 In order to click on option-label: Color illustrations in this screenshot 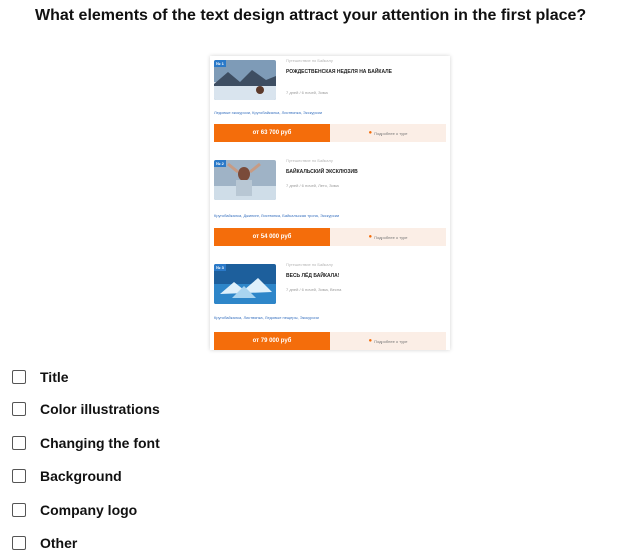, I will do `click(100, 409)`.